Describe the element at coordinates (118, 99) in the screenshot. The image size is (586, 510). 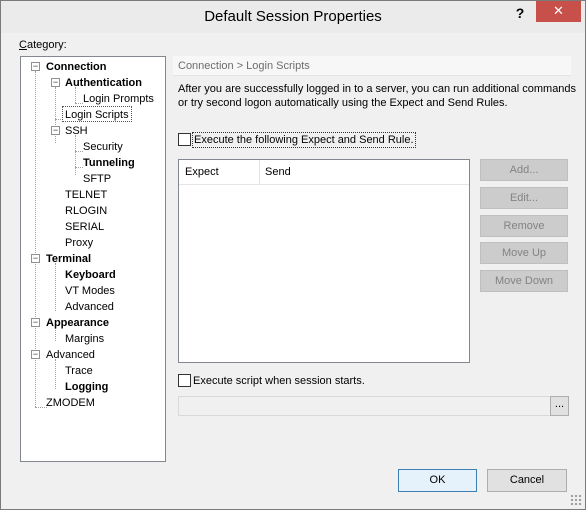
I see `tree-item-login-prompts: Login Prompts` at that location.